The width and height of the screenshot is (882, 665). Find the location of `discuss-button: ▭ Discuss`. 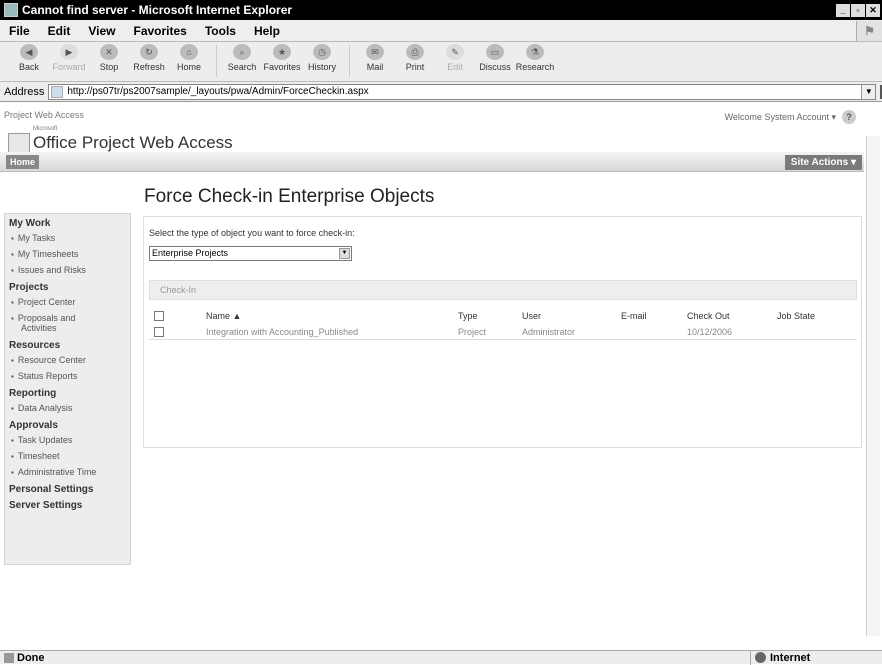

discuss-button: ▭ Discuss is located at coordinates (495, 57).